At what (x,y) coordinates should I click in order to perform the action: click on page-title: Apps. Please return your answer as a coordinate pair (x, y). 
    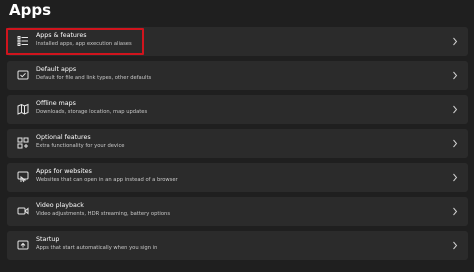
    Looking at the image, I should click on (30, 10).